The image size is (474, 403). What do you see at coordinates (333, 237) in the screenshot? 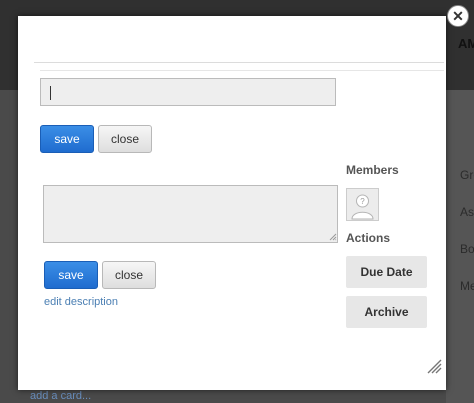
I see `resize-grip-icon` at bounding box center [333, 237].